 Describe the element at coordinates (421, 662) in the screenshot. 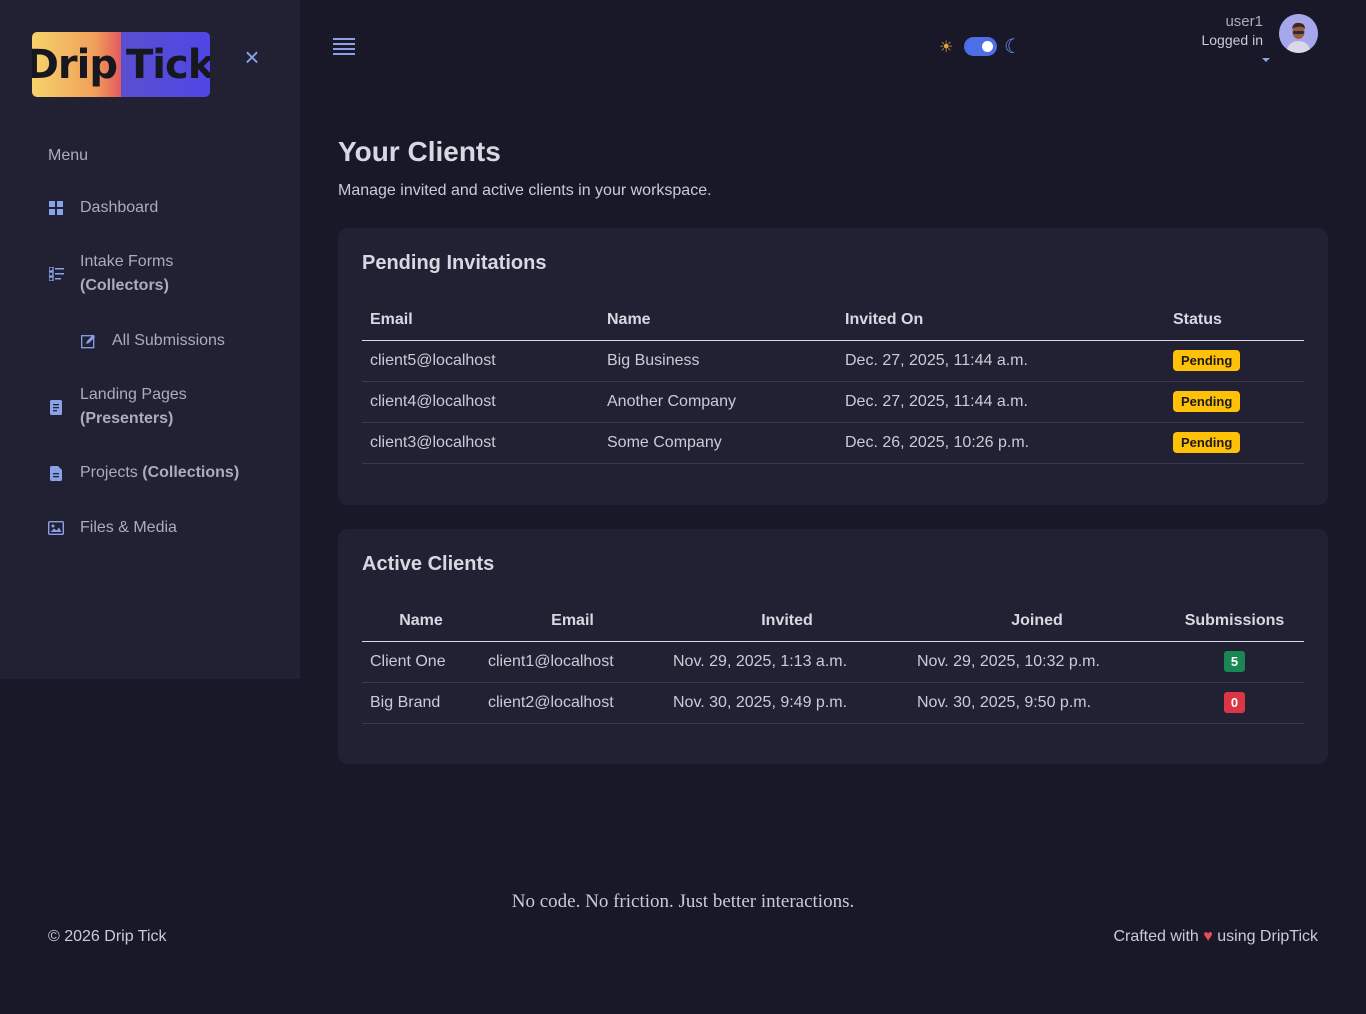

I see `name-cell: Client One` at that location.